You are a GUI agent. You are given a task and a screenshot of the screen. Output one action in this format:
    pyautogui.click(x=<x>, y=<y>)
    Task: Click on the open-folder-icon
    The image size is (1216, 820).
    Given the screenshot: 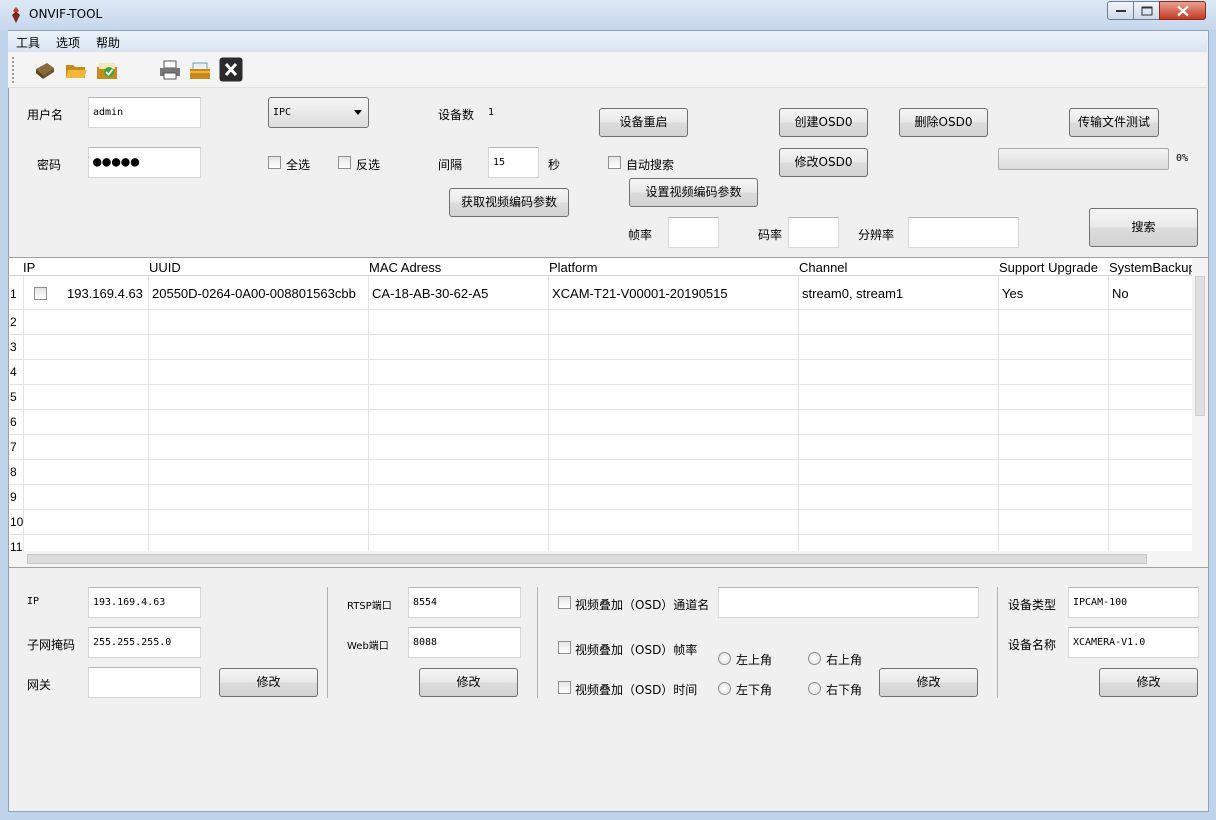 What is the action you would take?
    pyautogui.click(x=76, y=70)
    